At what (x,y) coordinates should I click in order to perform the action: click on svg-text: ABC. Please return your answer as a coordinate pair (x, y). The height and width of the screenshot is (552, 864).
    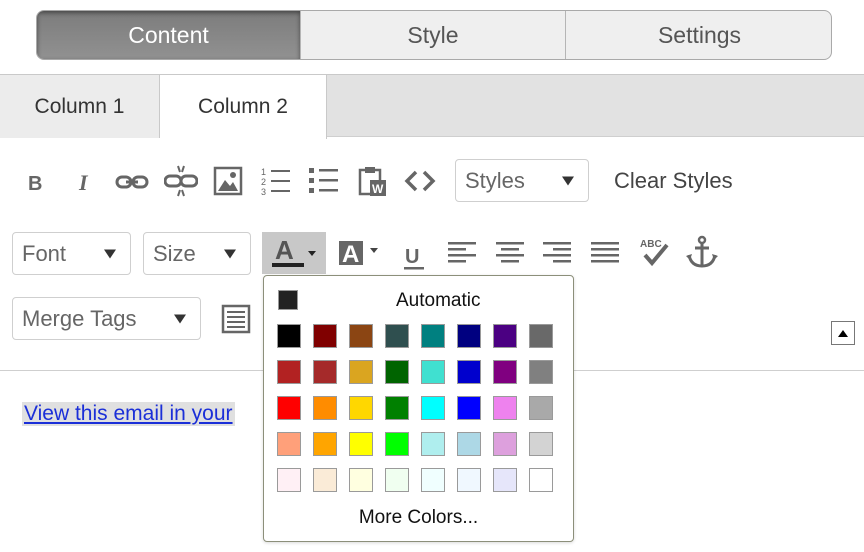
    Looking at the image, I should click on (651, 244).